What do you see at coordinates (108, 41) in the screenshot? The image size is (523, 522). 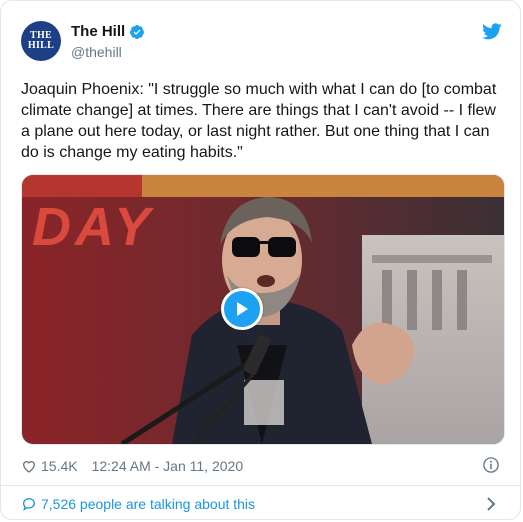 I see `author-block: The Hill @thehill` at bounding box center [108, 41].